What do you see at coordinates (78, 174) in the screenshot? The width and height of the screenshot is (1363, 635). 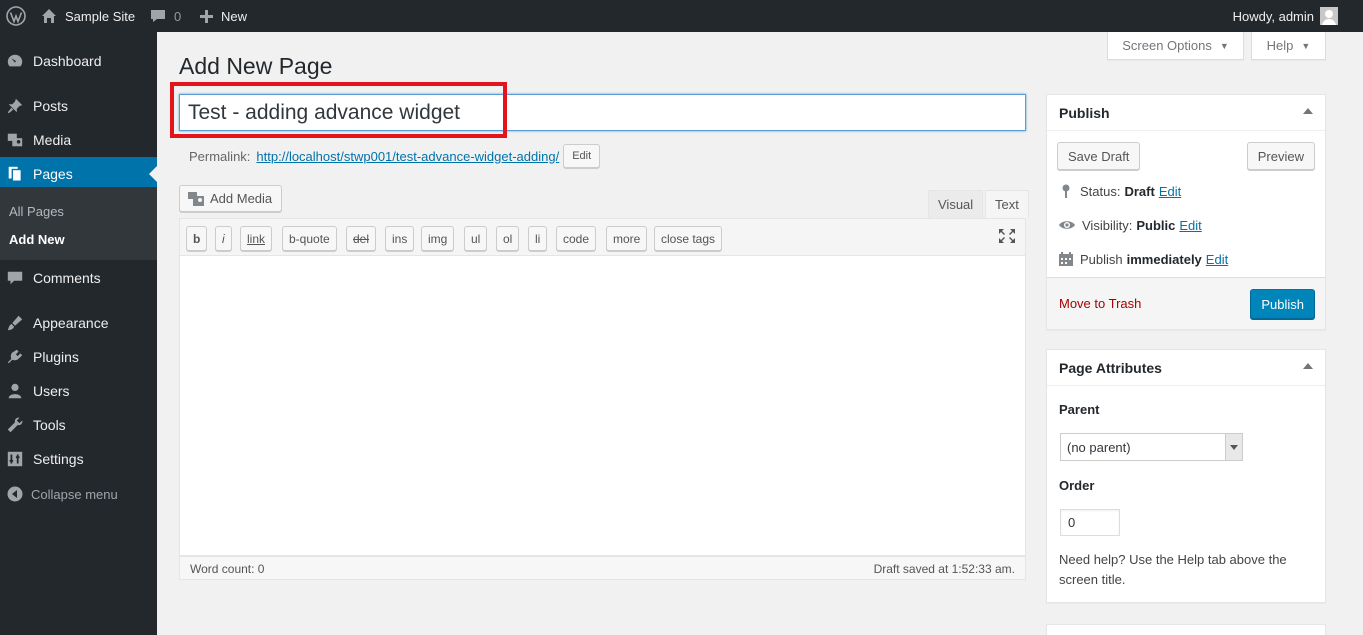 I see `menu-item-pages: Pages` at bounding box center [78, 174].